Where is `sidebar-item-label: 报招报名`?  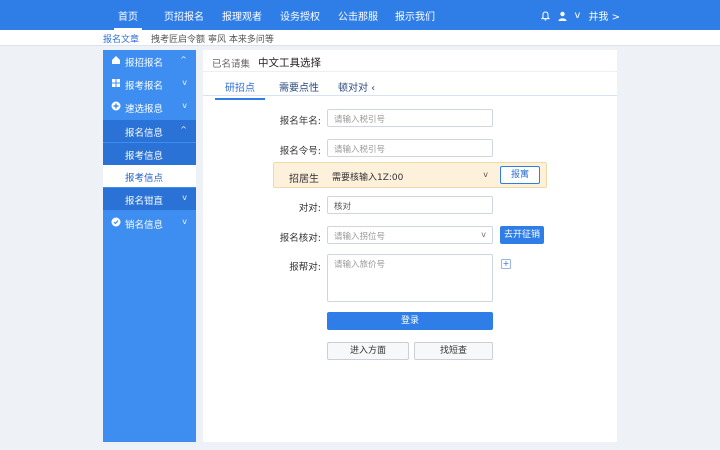
sidebar-item-label: 报招报名 is located at coordinates (144, 63).